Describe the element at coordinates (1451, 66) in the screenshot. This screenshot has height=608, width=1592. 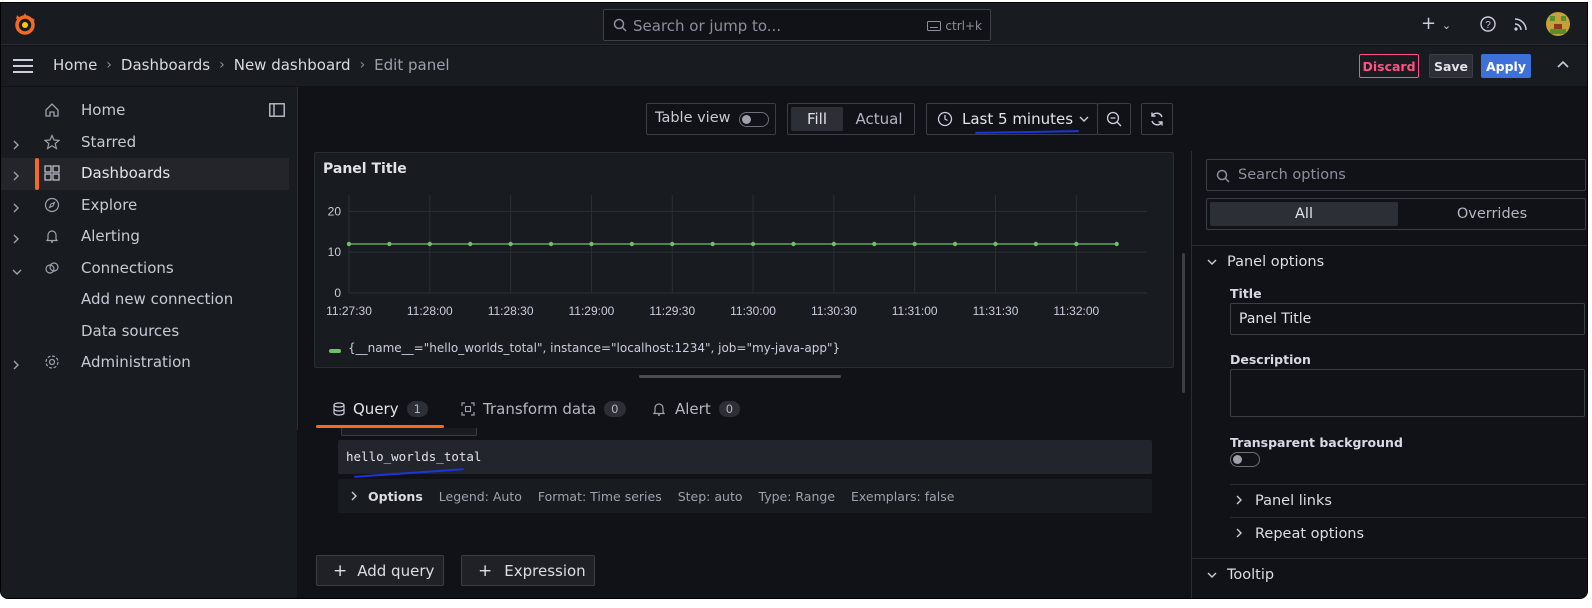
I see `save-button: Save` at that location.